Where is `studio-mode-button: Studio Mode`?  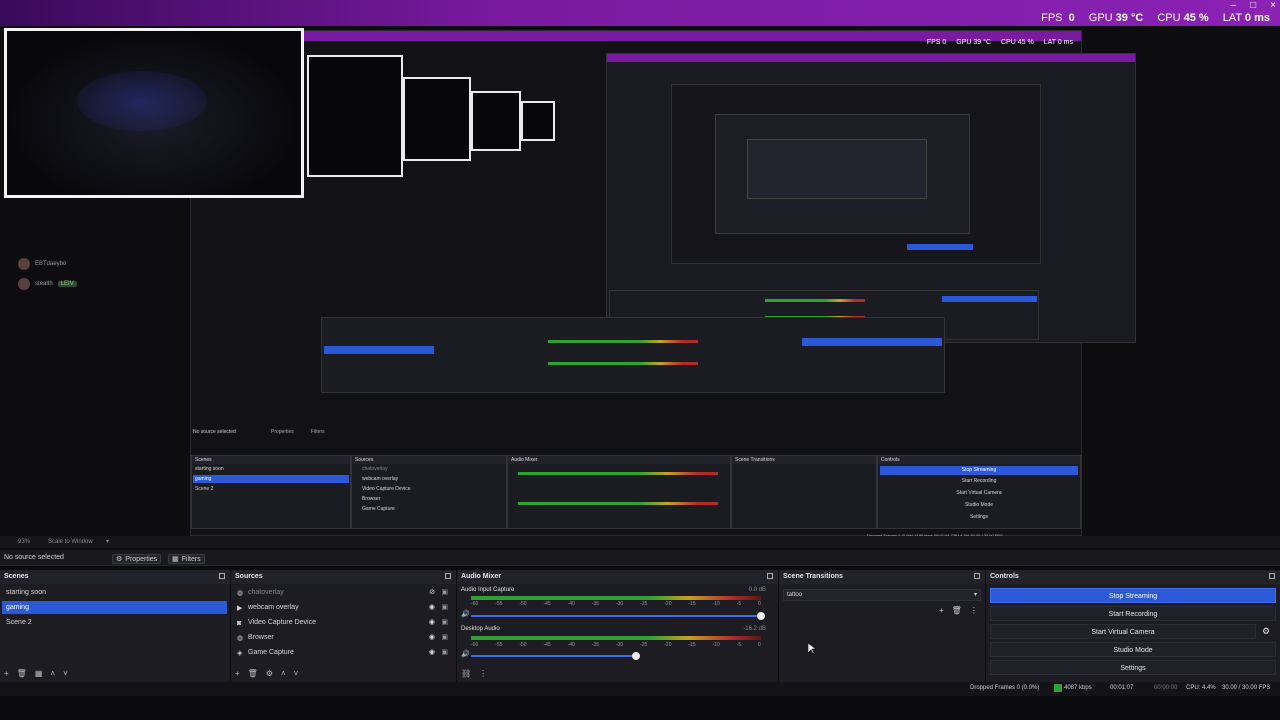
studio-mode-button: Studio Mode is located at coordinates (1133, 649).